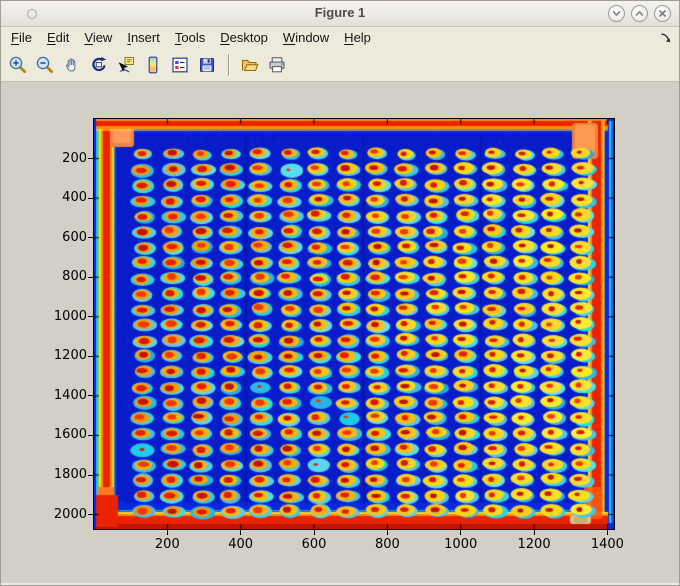  I want to click on pan-hand-icon, so click(72, 65).